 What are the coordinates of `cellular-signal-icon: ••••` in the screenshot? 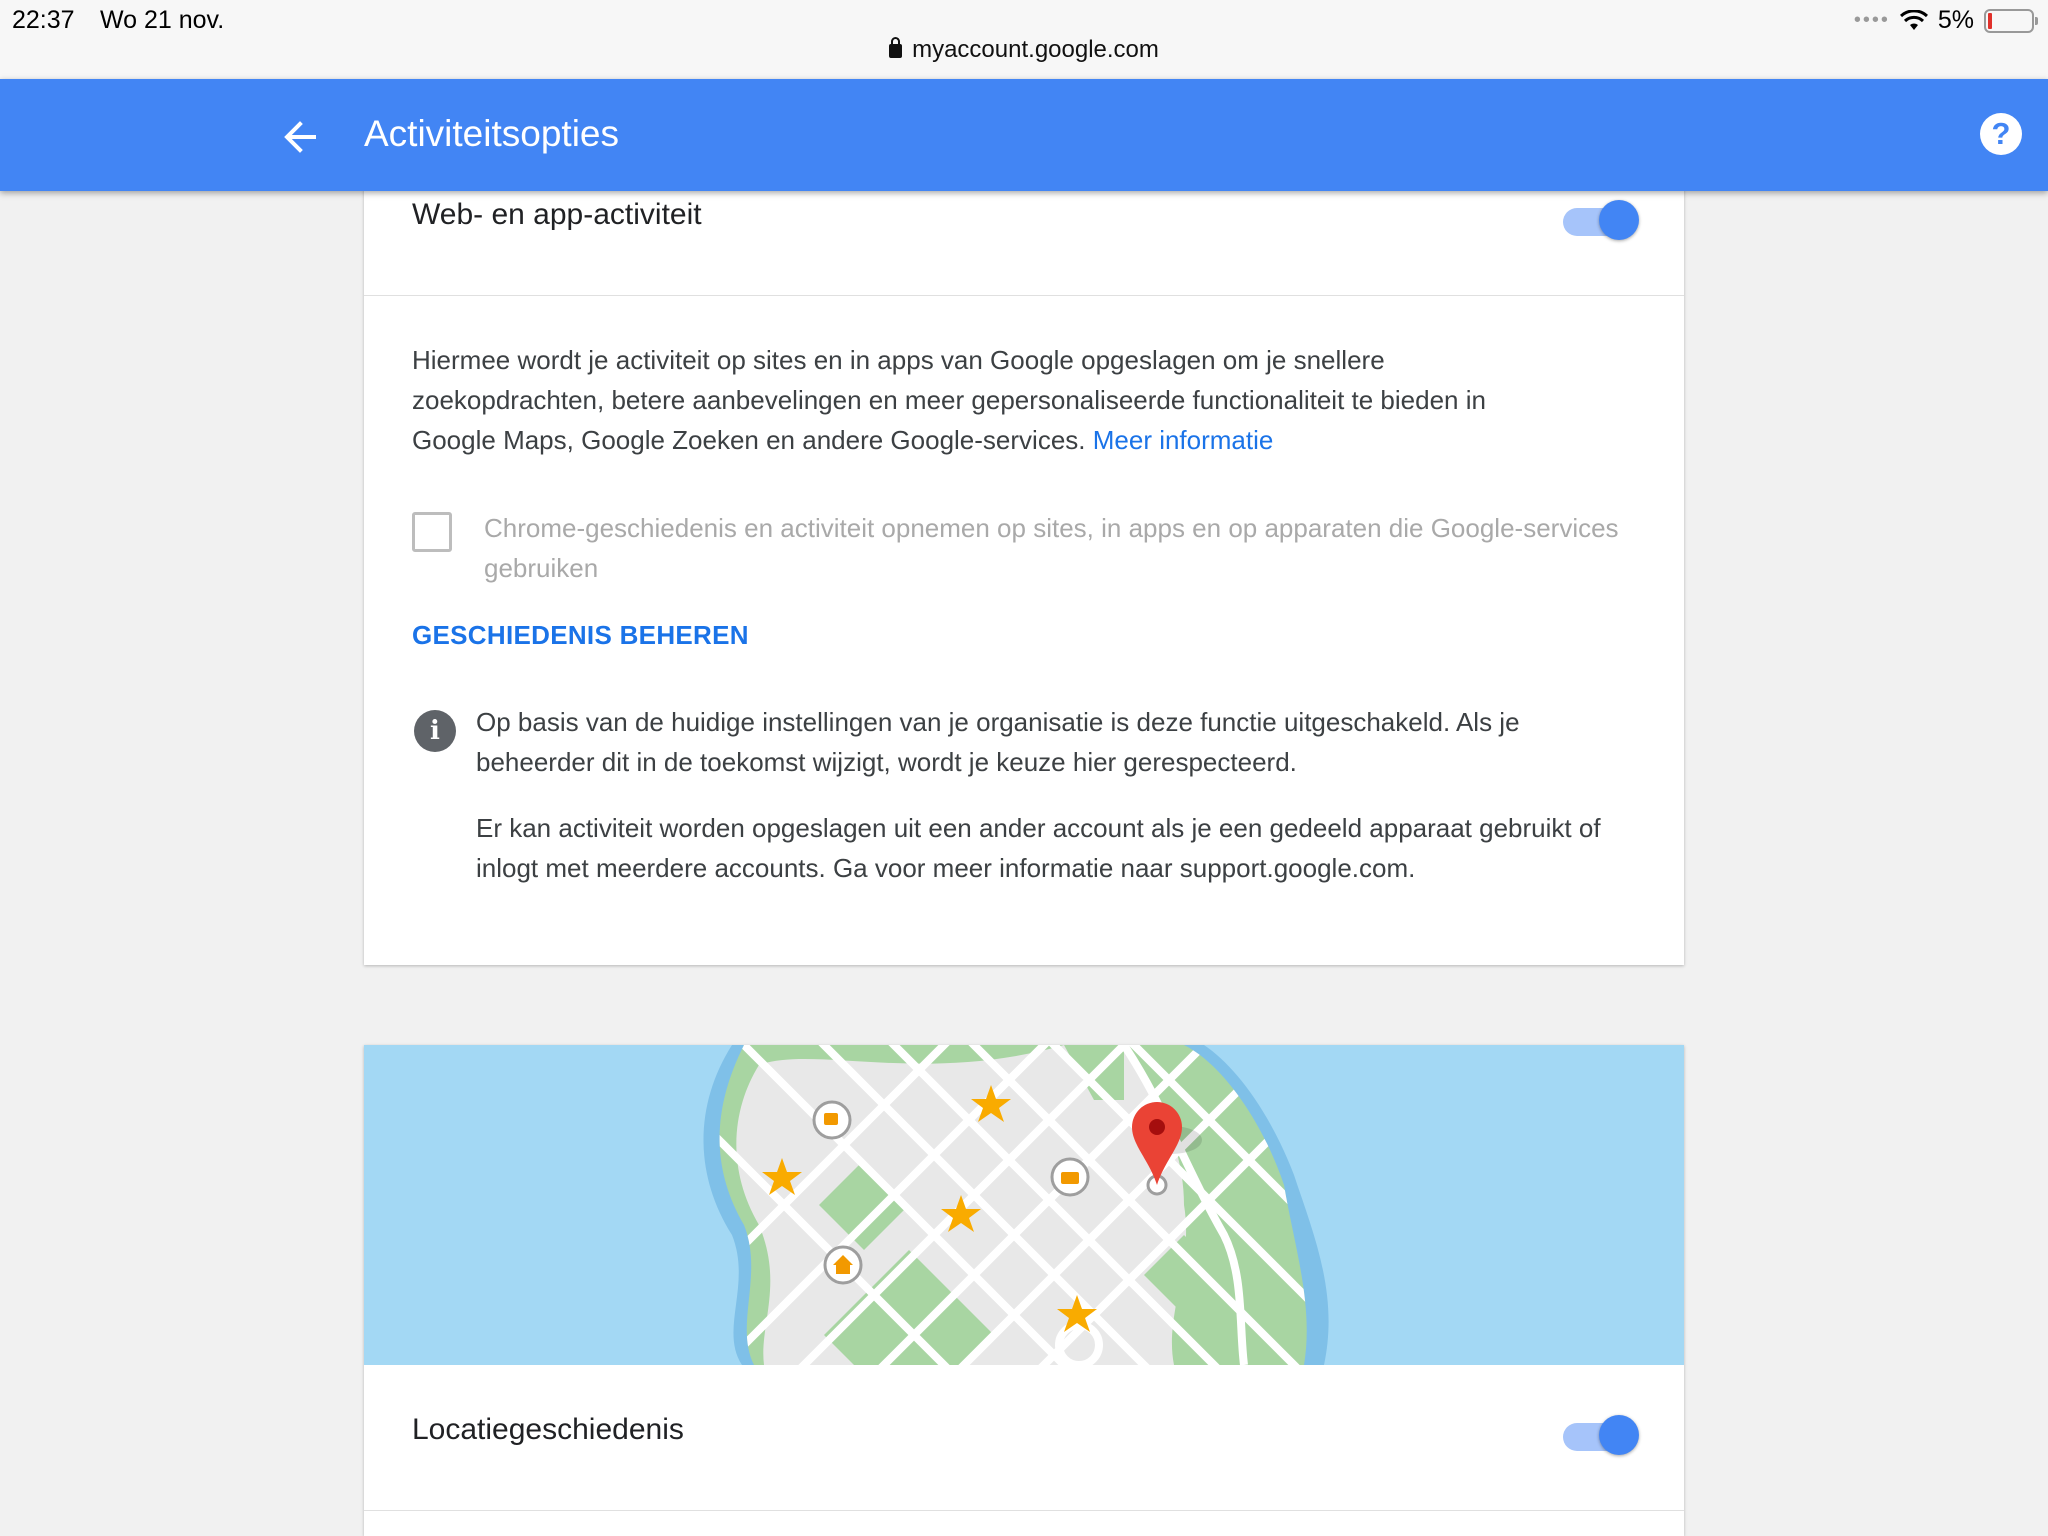 It's located at (1871, 20).